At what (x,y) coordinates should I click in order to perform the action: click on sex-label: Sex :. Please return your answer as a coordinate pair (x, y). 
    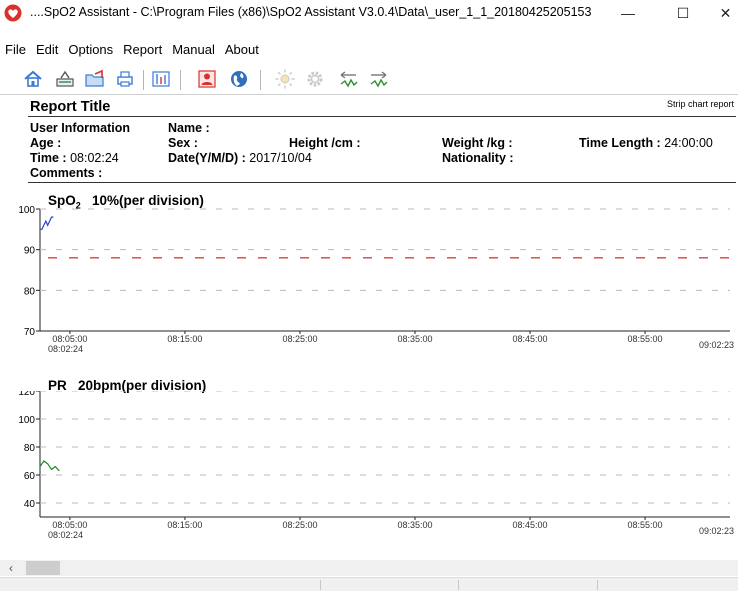
    Looking at the image, I should click on (183, 143).